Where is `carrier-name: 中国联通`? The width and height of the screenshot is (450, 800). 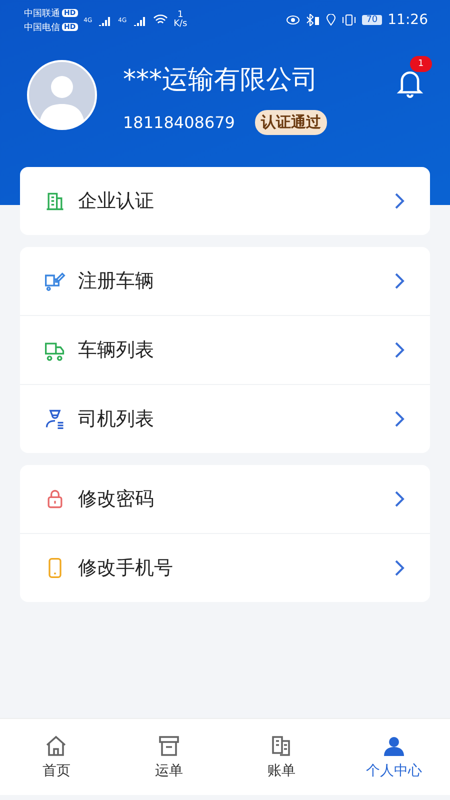 carrier-name: 中国联通 is located at coordinates (42, 14).